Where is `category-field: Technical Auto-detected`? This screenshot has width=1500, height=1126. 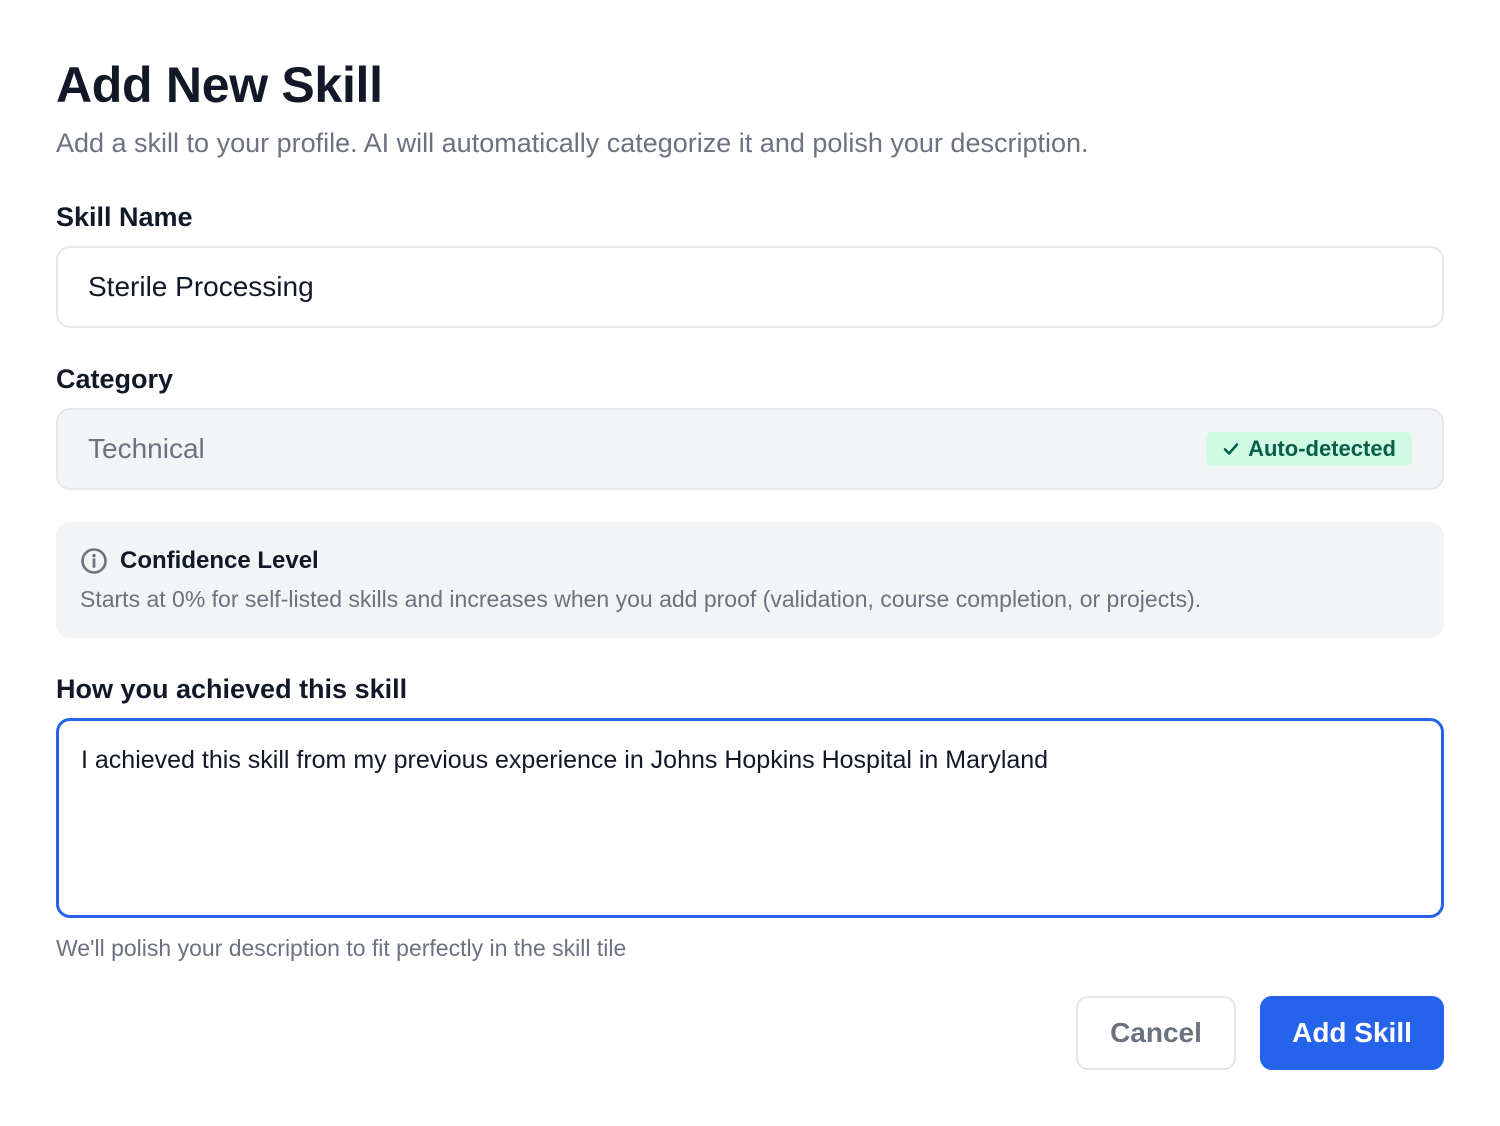 category-field: Technical Auto-detected is located at coordinates (750, 449).